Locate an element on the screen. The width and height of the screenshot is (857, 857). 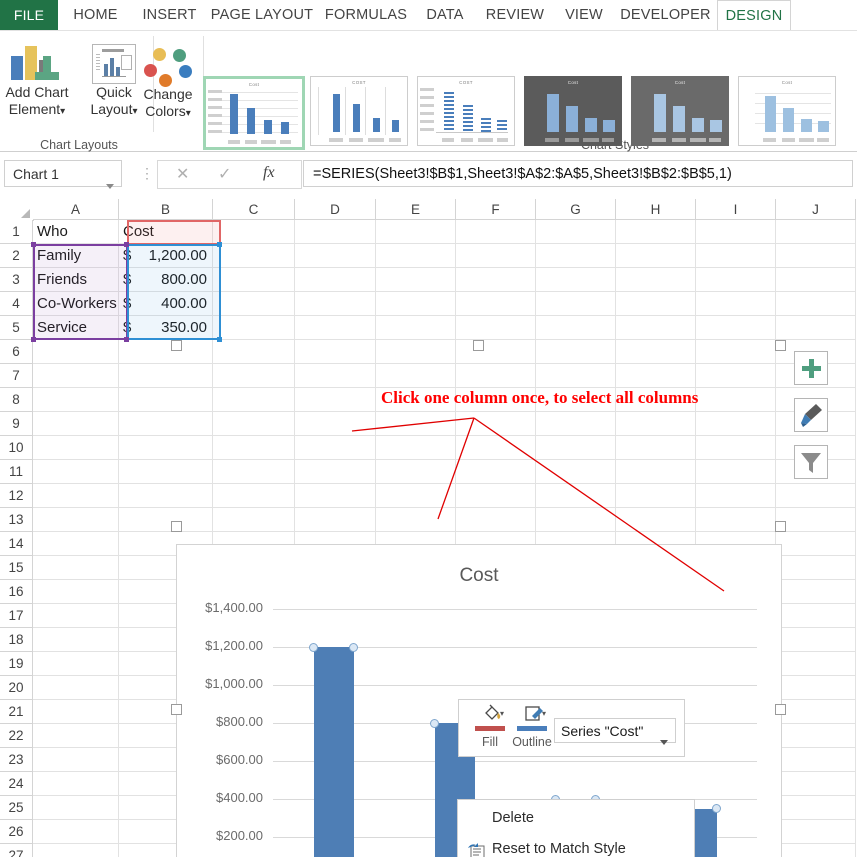
column-header-E: E is located at coordinates (416, 209).